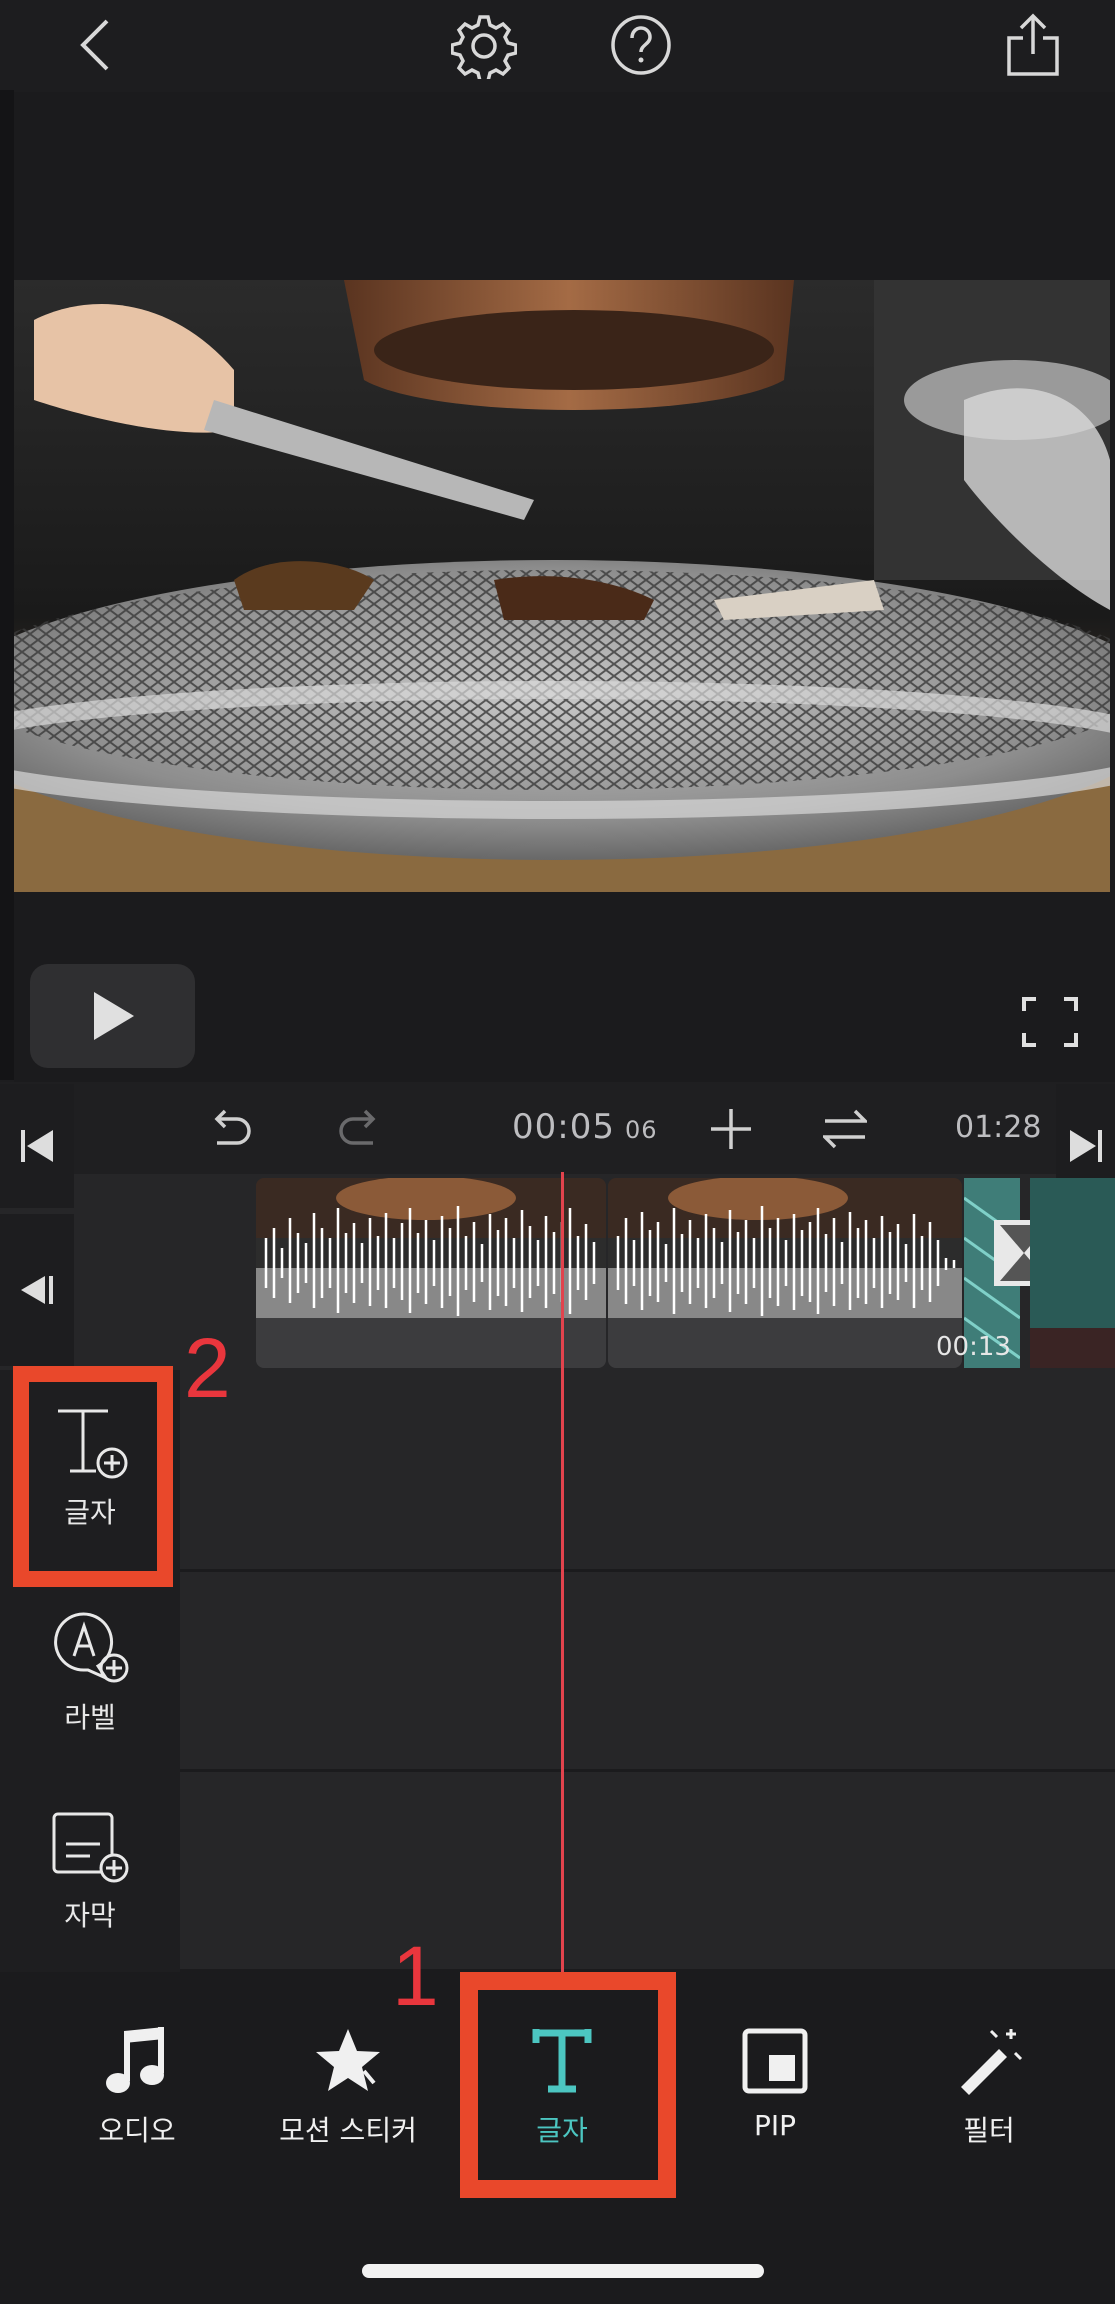 This screenshot has height=2304, width=1115. What do you see at coordinates (135, 2060) in the screenshot?
I see `music-note-icon` at bounding box center [135, 2060].